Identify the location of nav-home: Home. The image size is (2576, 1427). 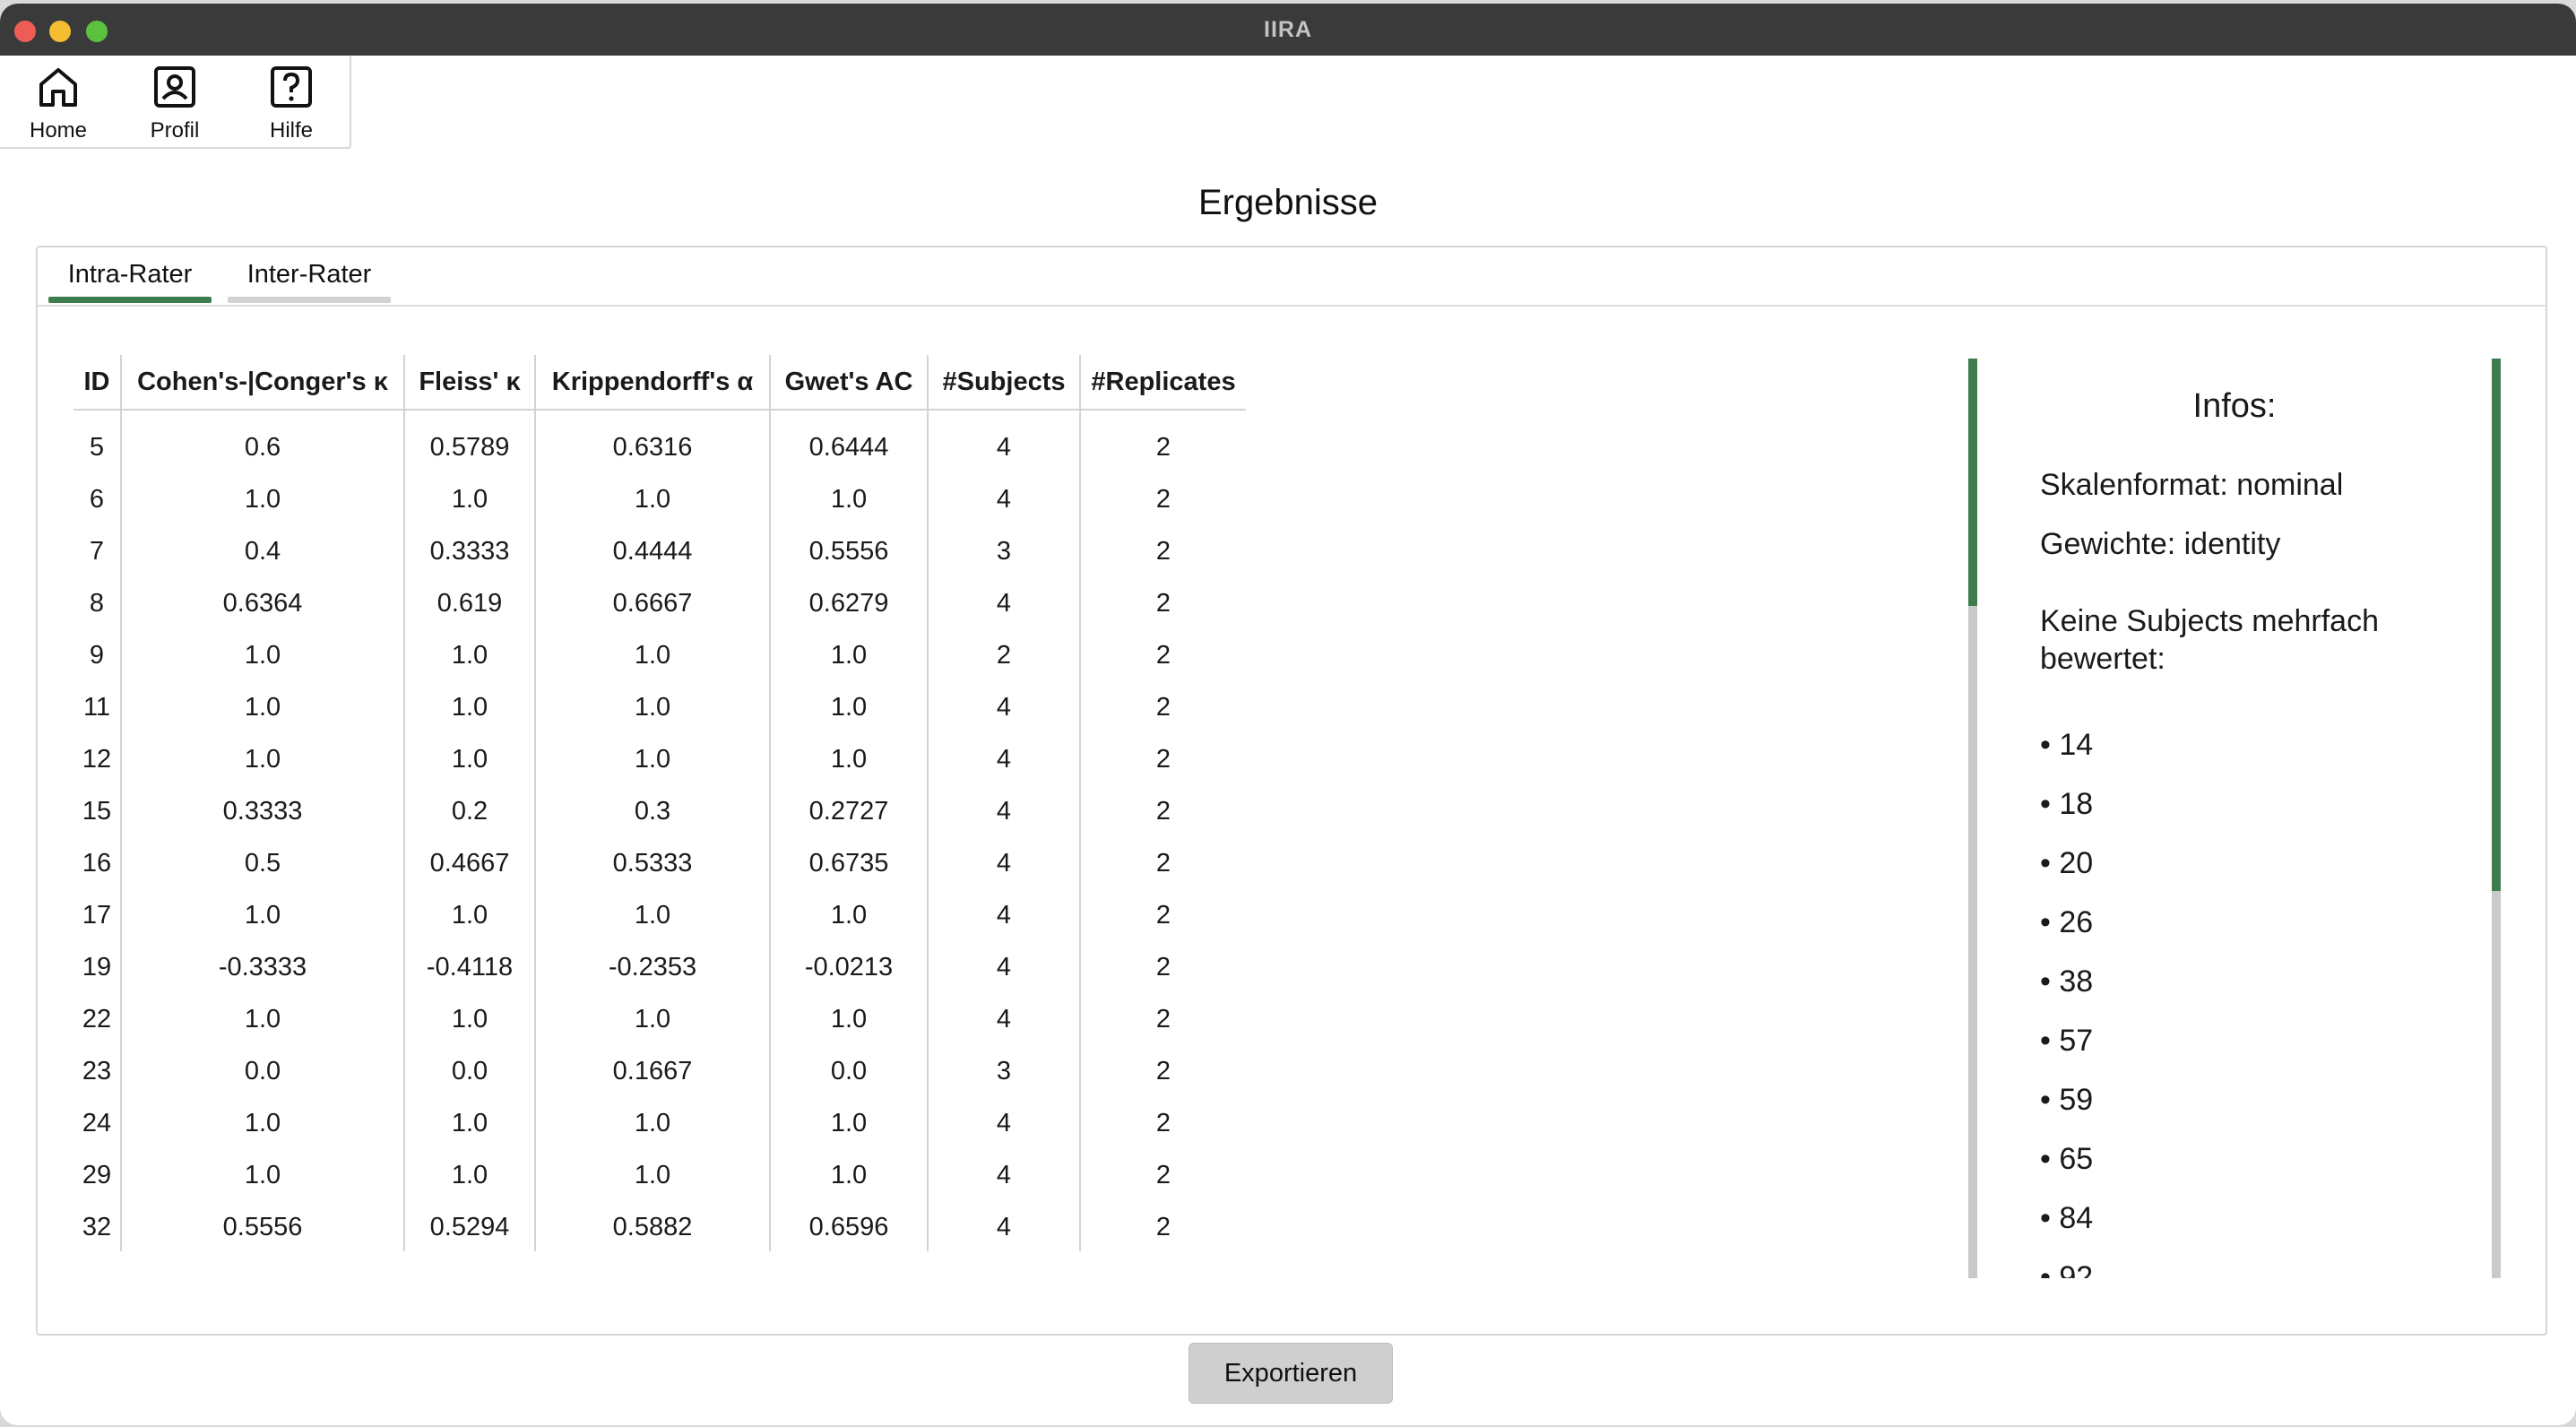
(58, 101).